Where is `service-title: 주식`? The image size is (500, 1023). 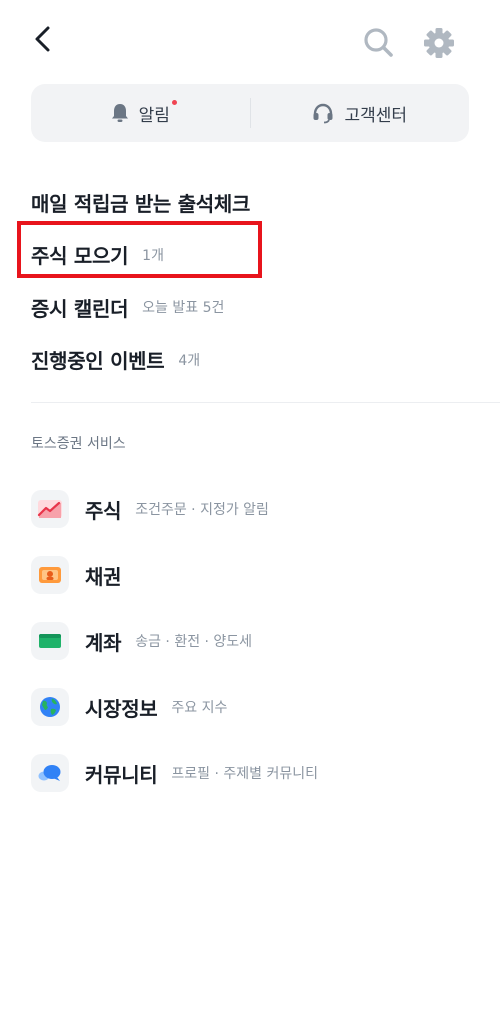 service-title: 주식 is located at coordinates (103, 510).